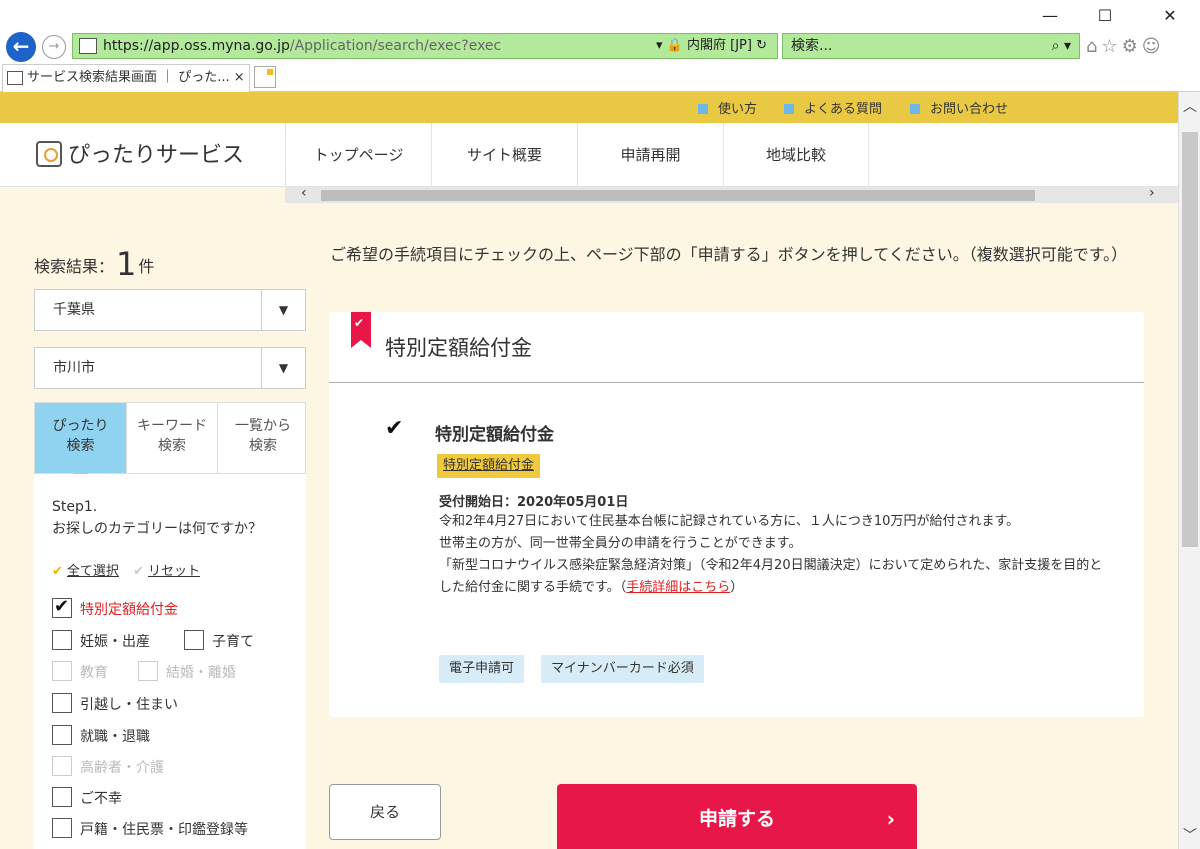 Image resolution: width=1200 pixels, height=849 pixels. I want to click on vertical-scrollbar: ︿ ﹀, so click(1189, 470).